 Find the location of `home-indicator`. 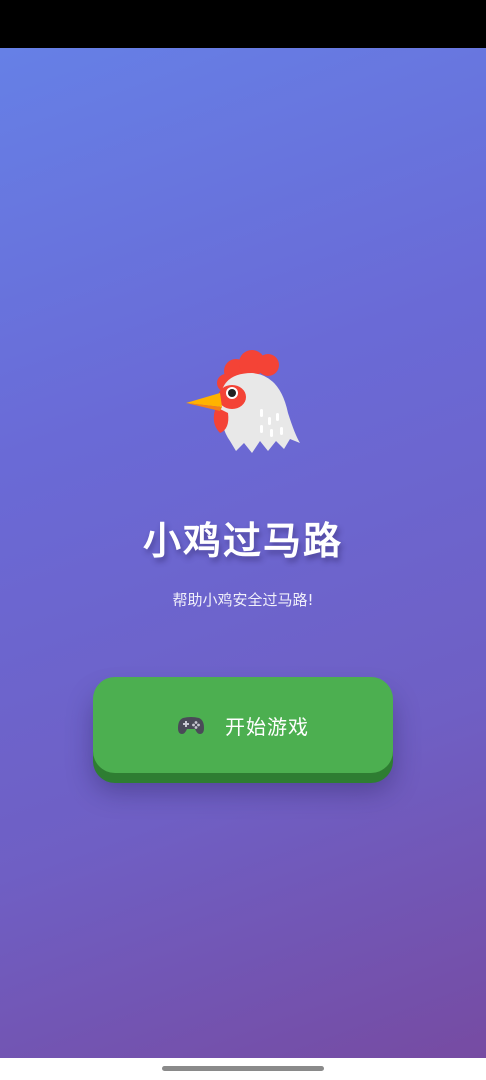

home-indicator is located at coordinates (243, 1068).